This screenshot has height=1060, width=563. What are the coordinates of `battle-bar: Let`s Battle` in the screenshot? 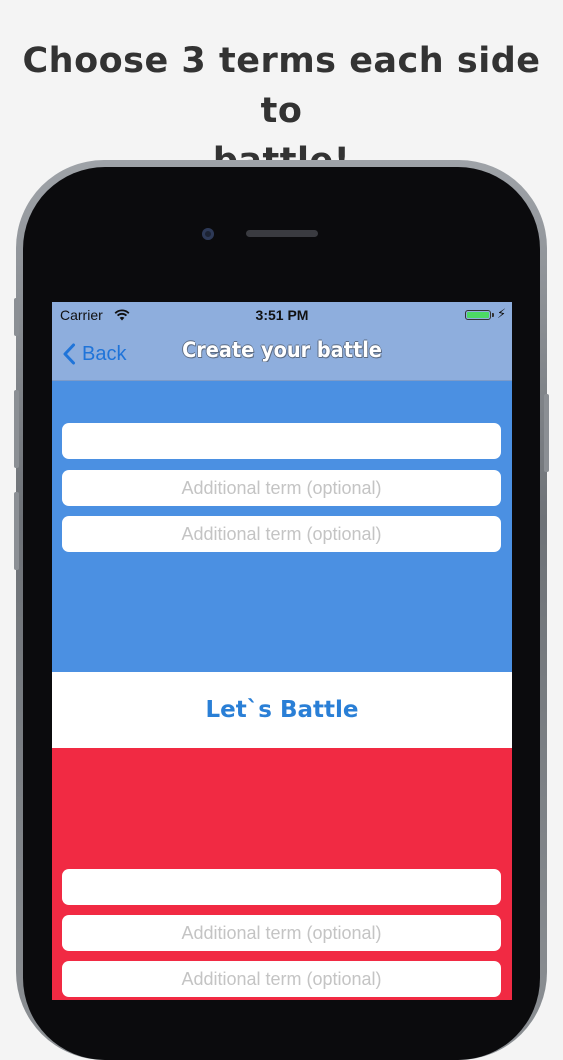 It's located at (282, 710).